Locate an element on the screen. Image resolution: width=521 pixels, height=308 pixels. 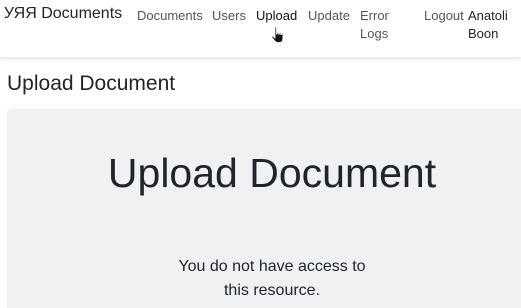
access-denied-message: You do not have access to this resource. is located at coordinates (272, 278).